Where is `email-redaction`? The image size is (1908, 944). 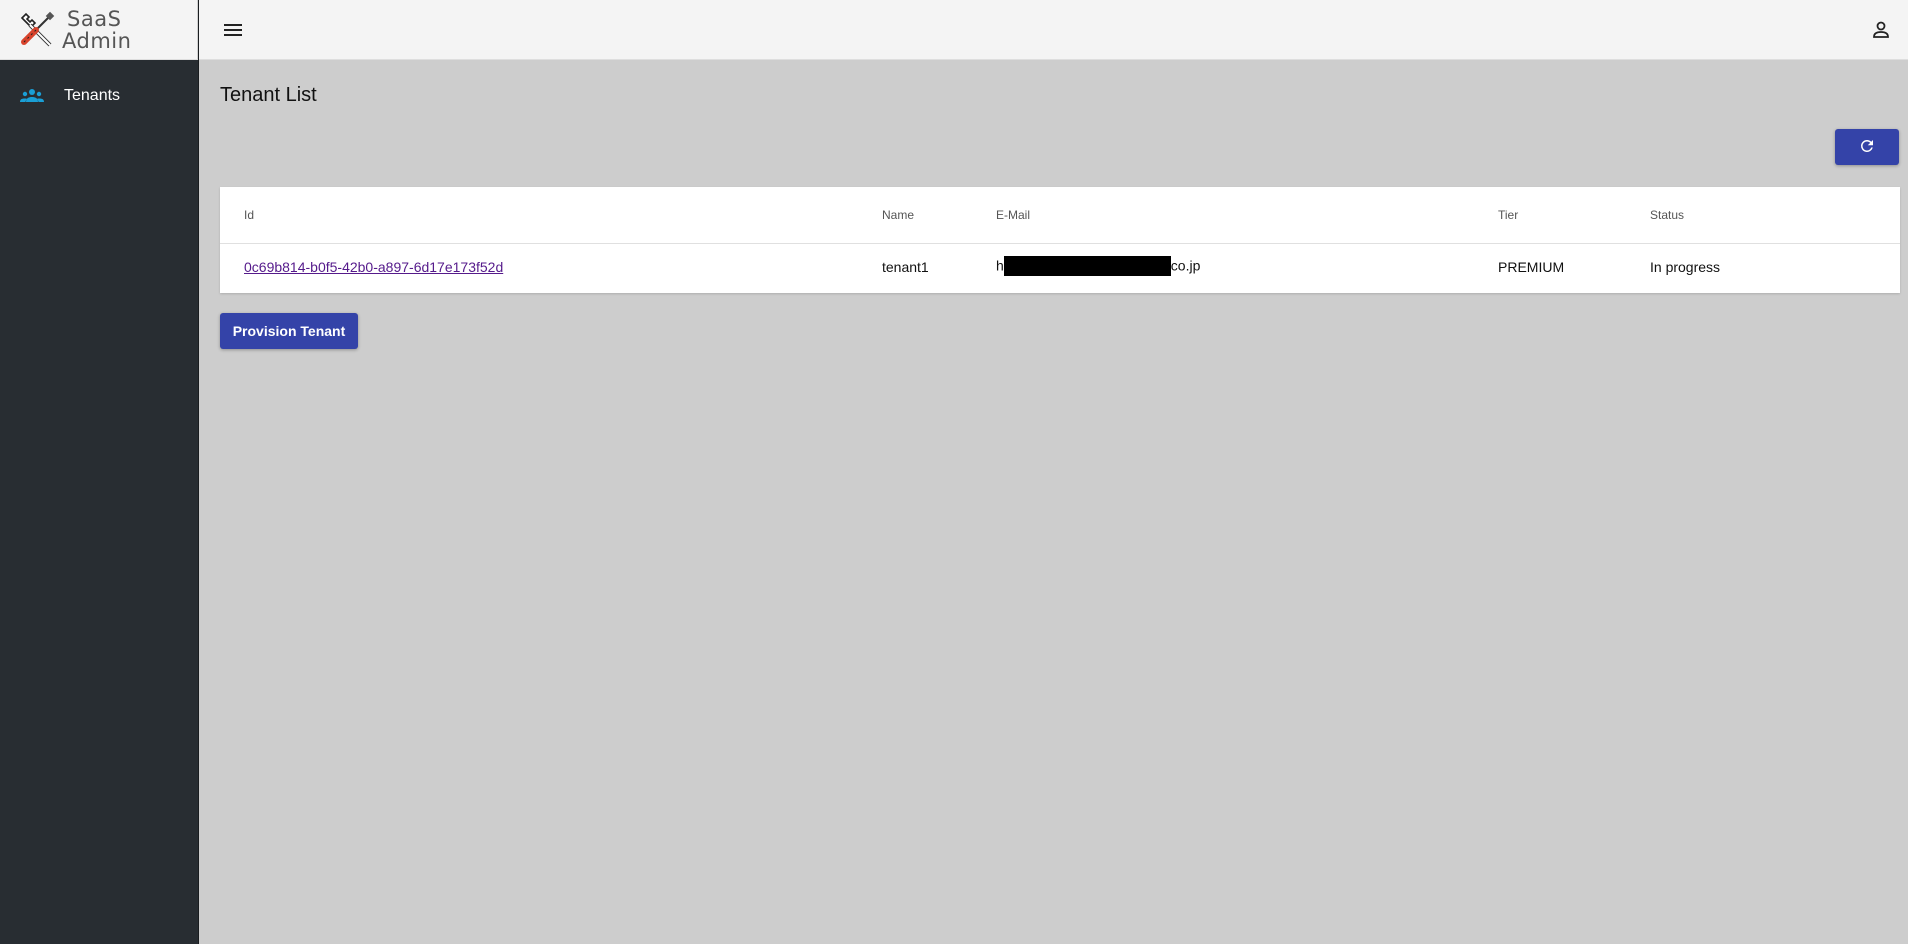 email-redaction is located at coordinates (1087, 266).